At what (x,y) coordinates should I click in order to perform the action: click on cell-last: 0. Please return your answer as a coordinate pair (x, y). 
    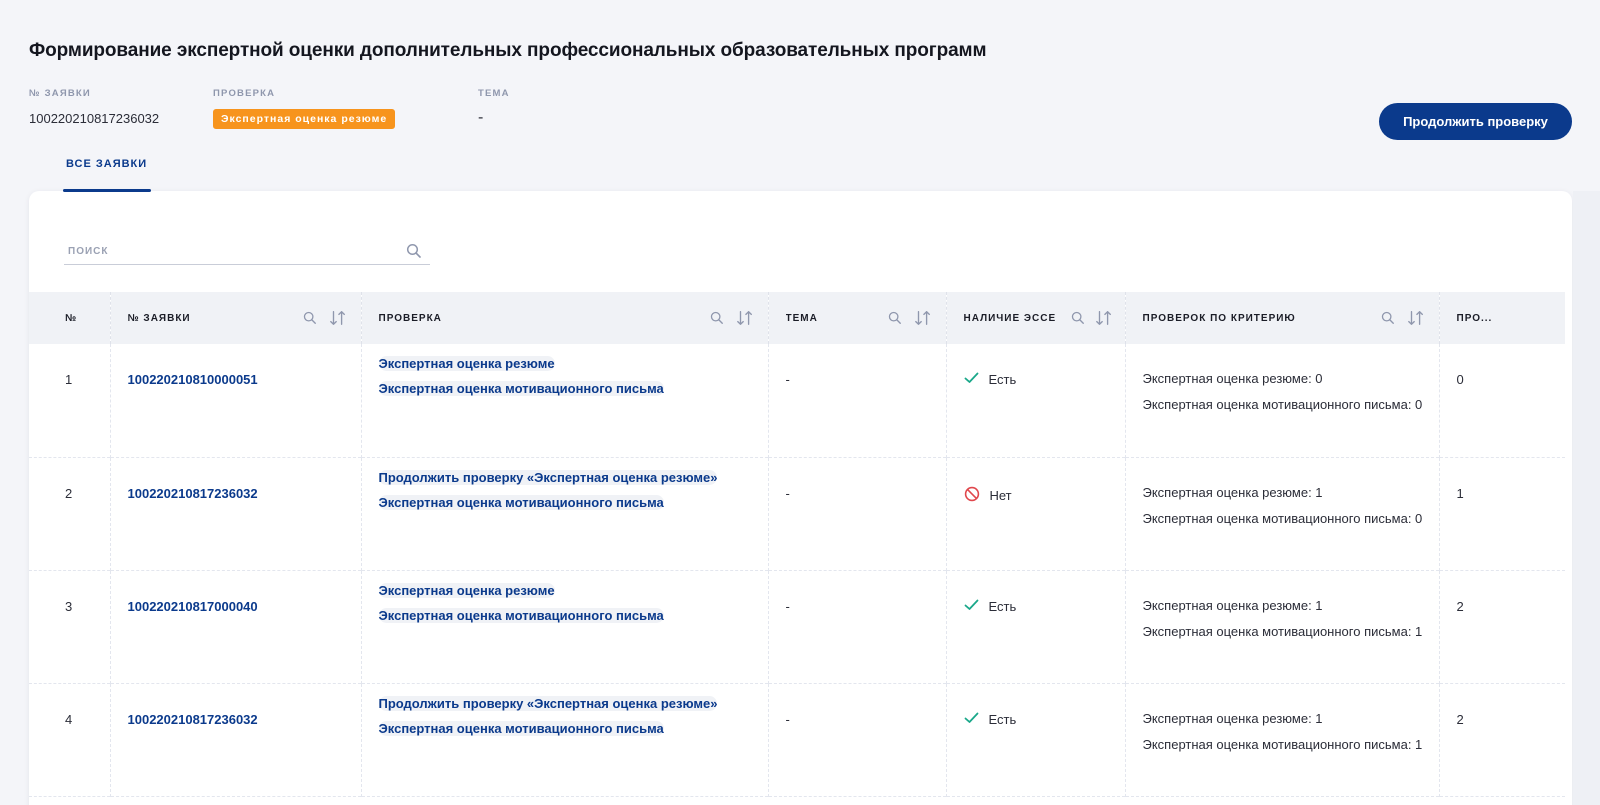
    Looking at the image, I should click on (1460, 379).